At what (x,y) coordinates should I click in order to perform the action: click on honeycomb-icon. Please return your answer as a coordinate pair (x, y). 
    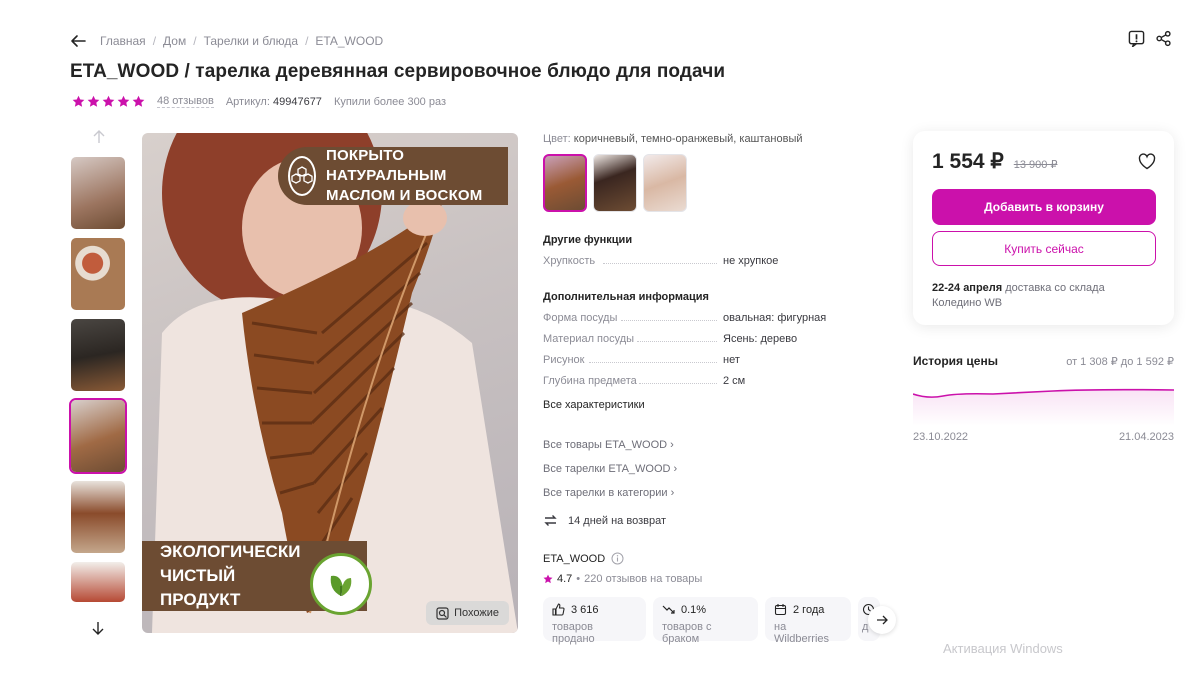
    Looking at the image, I should click on (302, 176).